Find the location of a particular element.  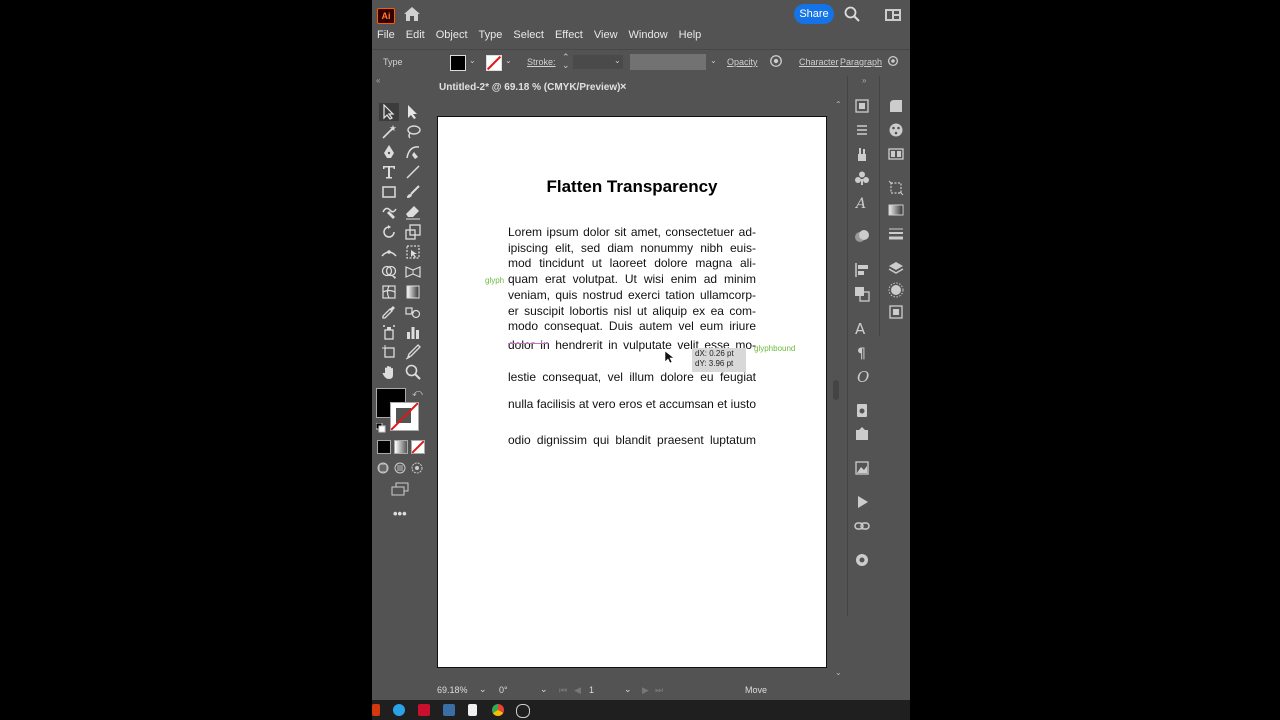

zoom-level: 69.18% is located at coordinates (452, 690).